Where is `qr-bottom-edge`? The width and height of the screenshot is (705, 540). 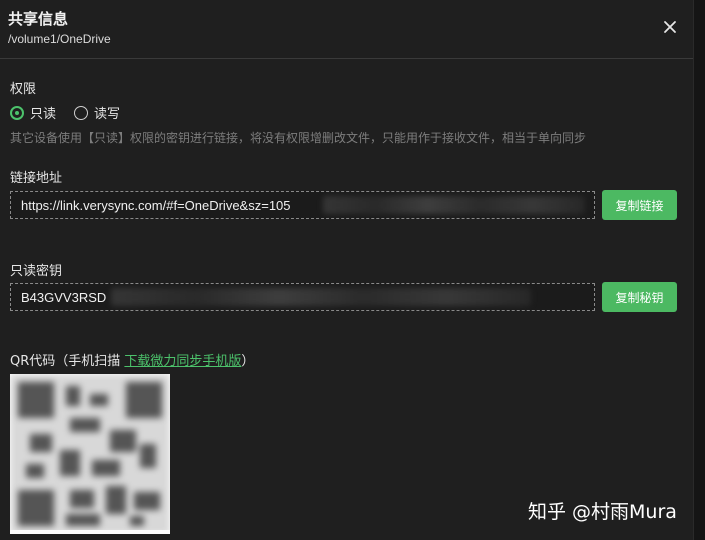 qr-bottom-edge is located at coordinates (90, 532).